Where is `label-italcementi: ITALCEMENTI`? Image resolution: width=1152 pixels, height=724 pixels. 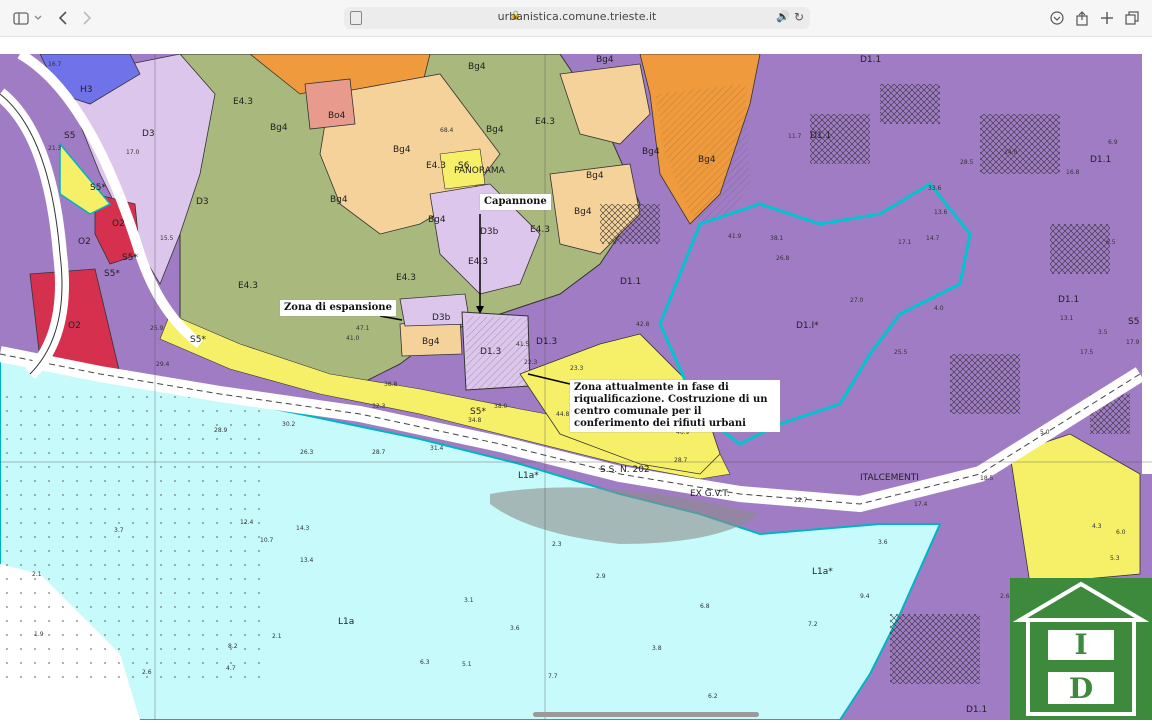
label-italcementi: ITALCEMENTI is located at coordinates (889, 478).